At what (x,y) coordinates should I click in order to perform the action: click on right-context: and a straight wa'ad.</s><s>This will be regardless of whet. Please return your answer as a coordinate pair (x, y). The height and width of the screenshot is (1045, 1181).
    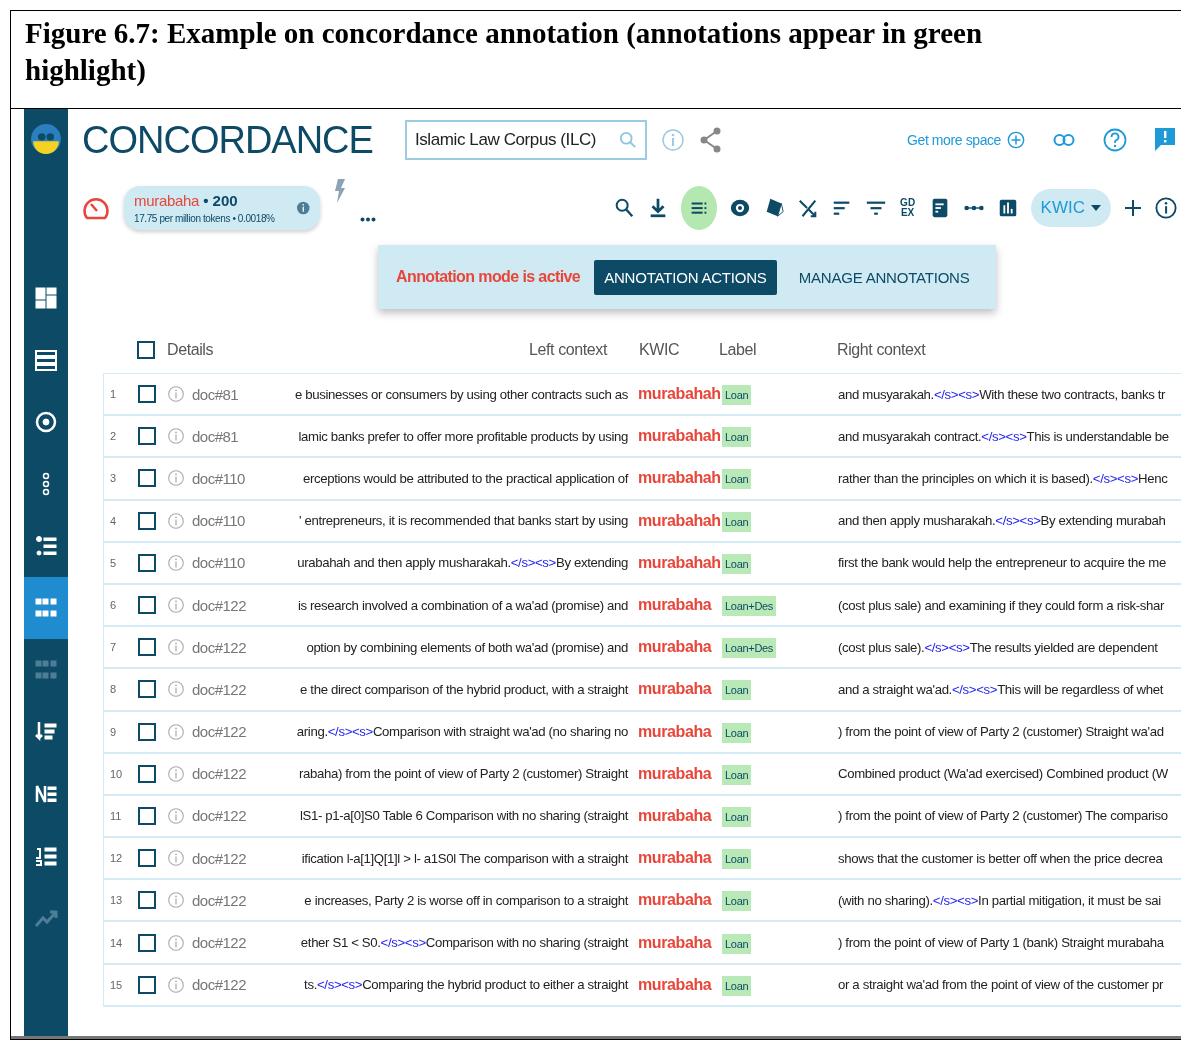
    Looking at the image, I should click on (1001, 689).